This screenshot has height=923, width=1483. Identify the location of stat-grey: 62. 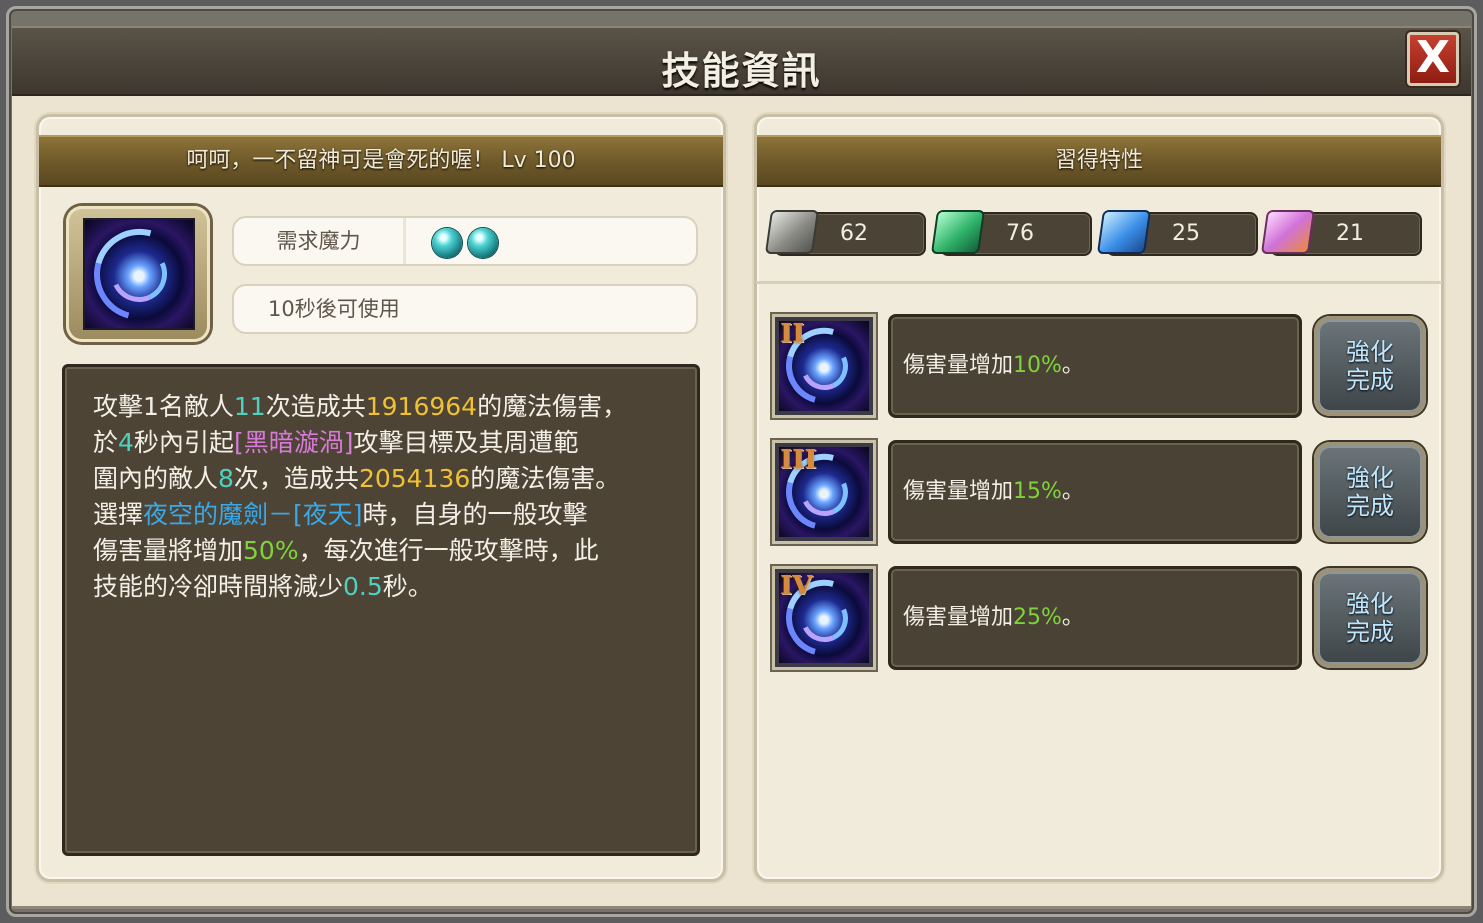
(845, 233).